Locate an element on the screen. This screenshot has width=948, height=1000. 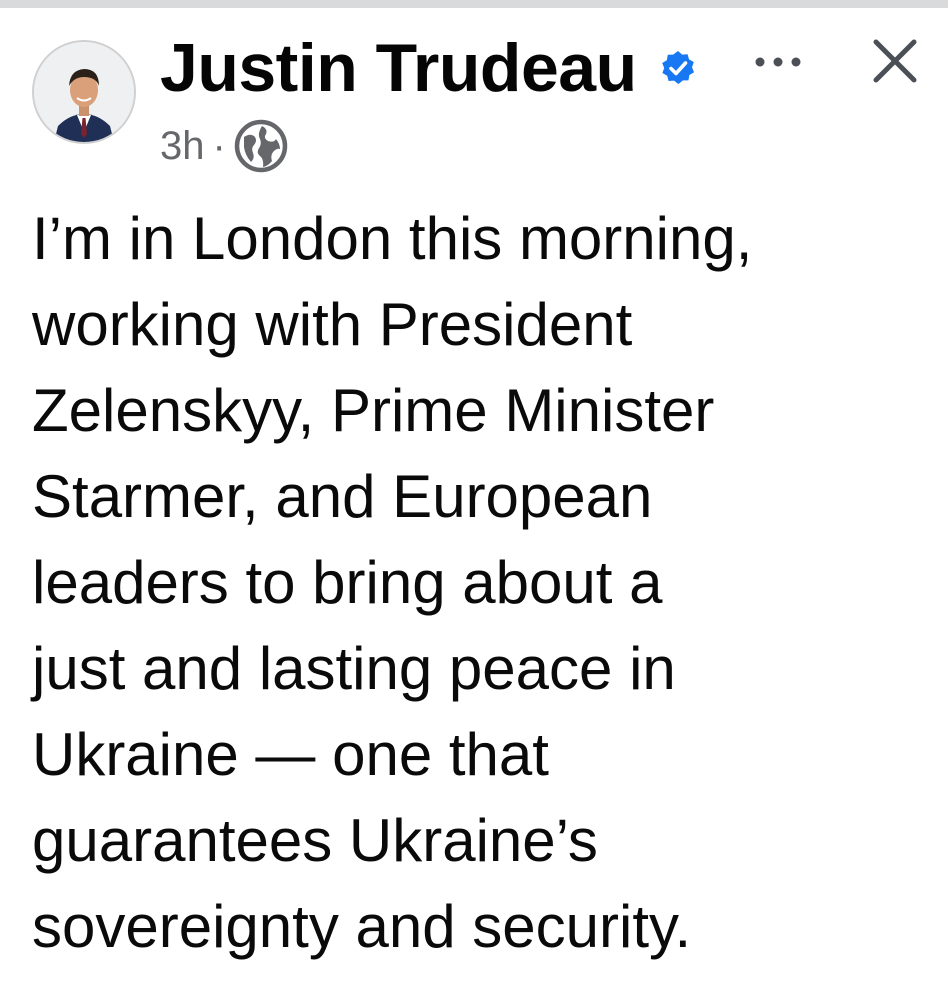
close-icon is located at coordinates (895, 61).